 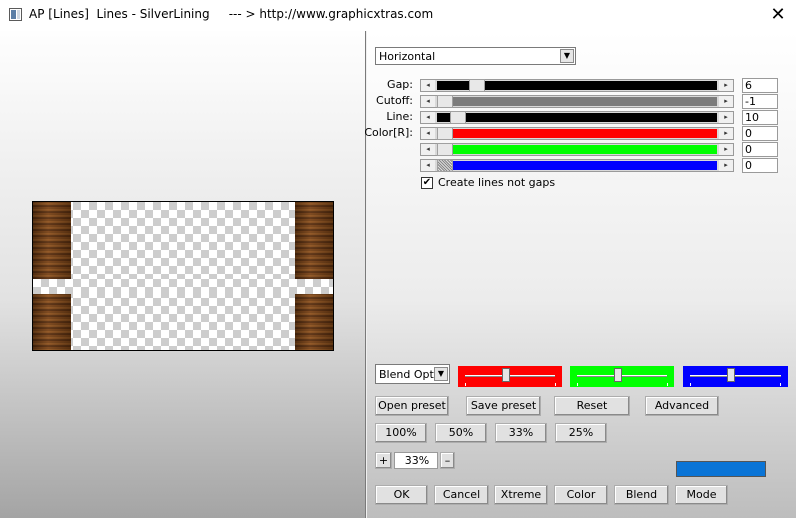 I want to click on slider-value-field: 10, so click(x=760, y=117).